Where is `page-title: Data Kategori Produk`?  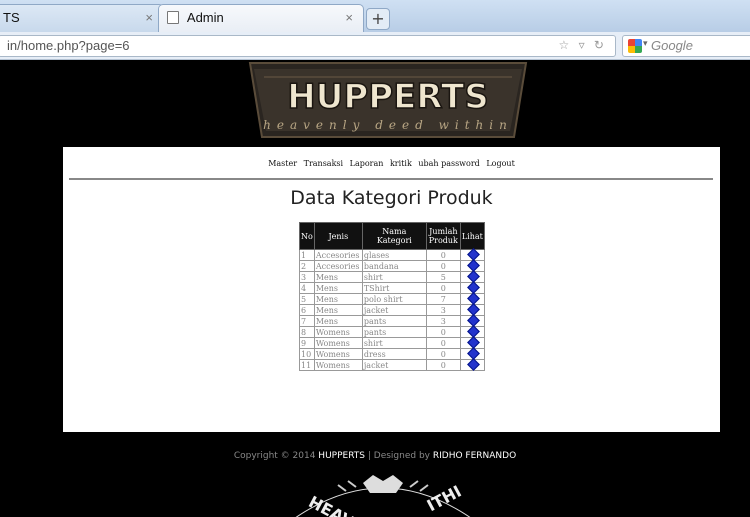
page-title: Data Kategori Produk is located at coordinates (391, 198).